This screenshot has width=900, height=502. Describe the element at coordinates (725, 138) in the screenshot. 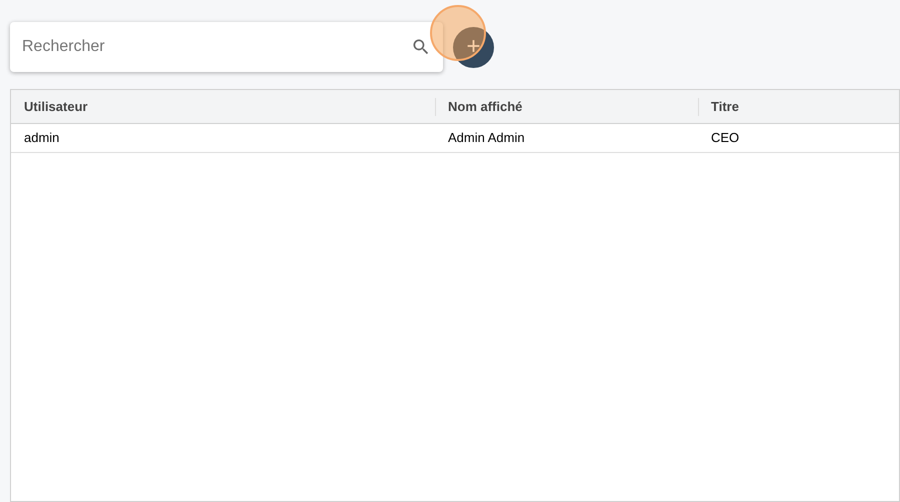

I see `table-cell-text: CEO` at that location.